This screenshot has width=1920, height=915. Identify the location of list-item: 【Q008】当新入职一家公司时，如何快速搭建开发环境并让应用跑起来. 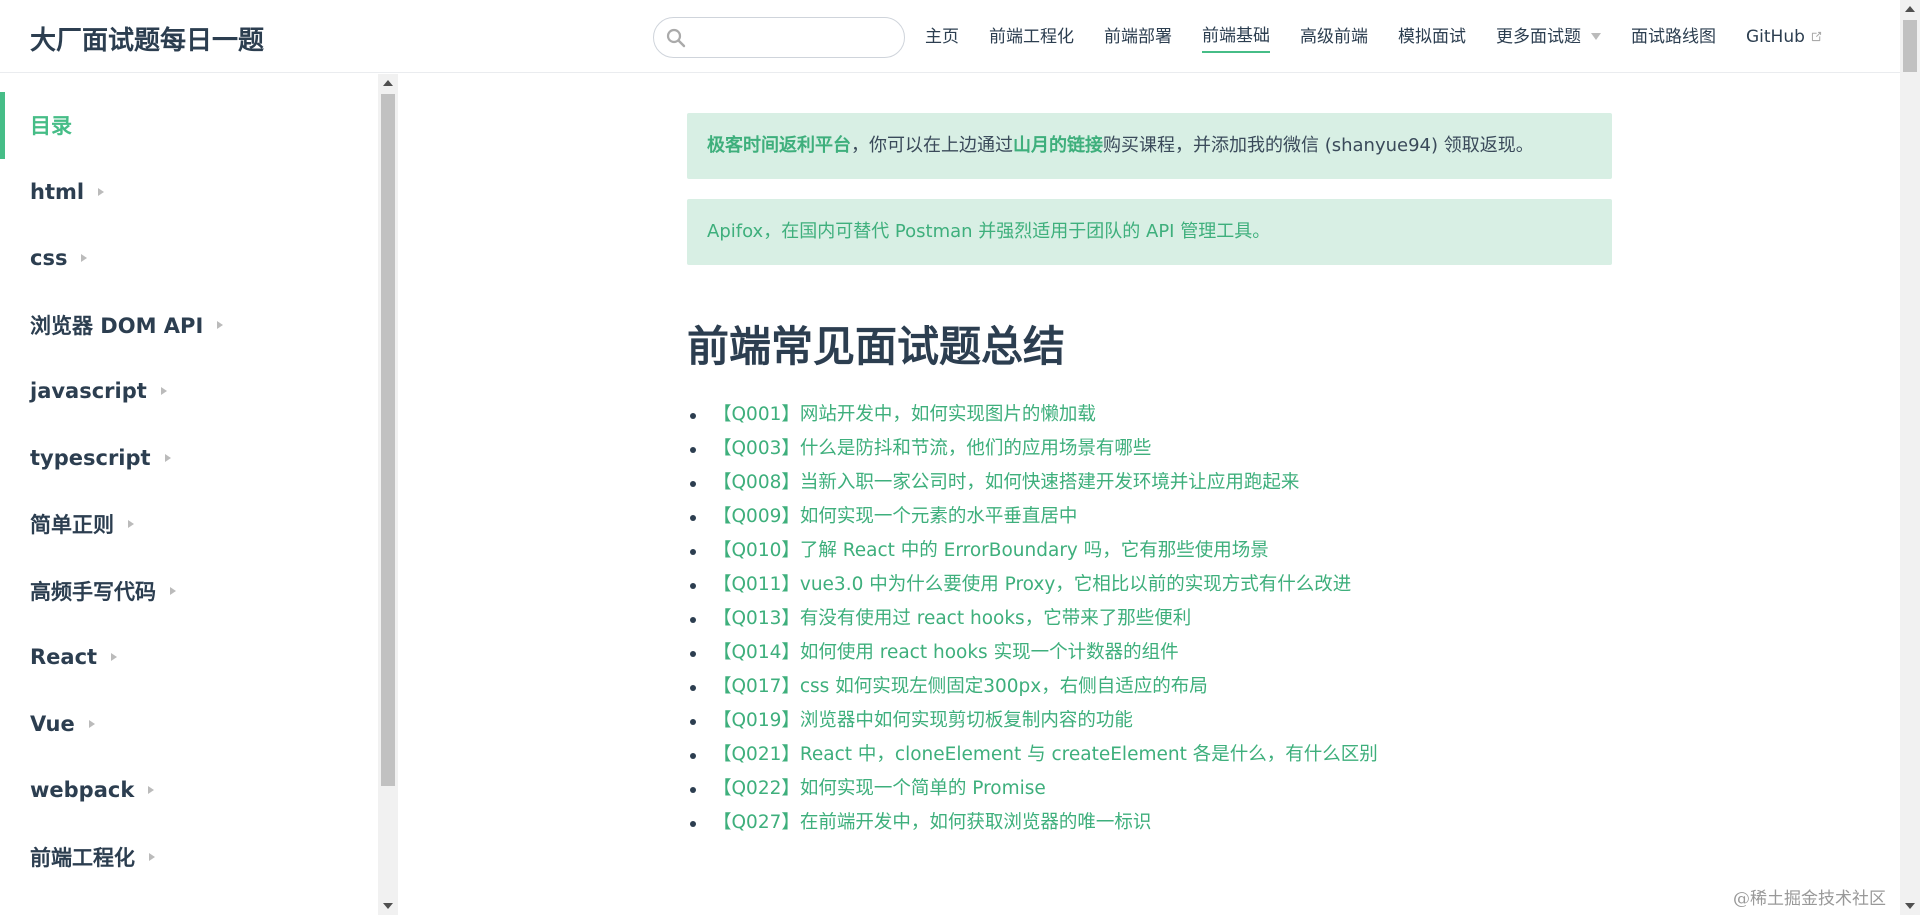
(1149, 483).